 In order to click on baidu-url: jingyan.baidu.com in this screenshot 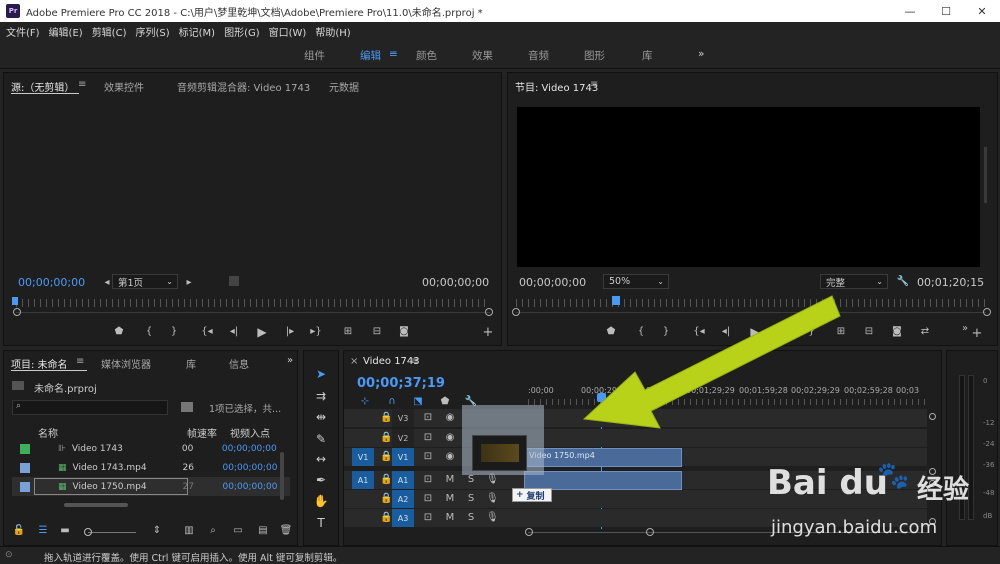, I will do `click(854, 527)`.